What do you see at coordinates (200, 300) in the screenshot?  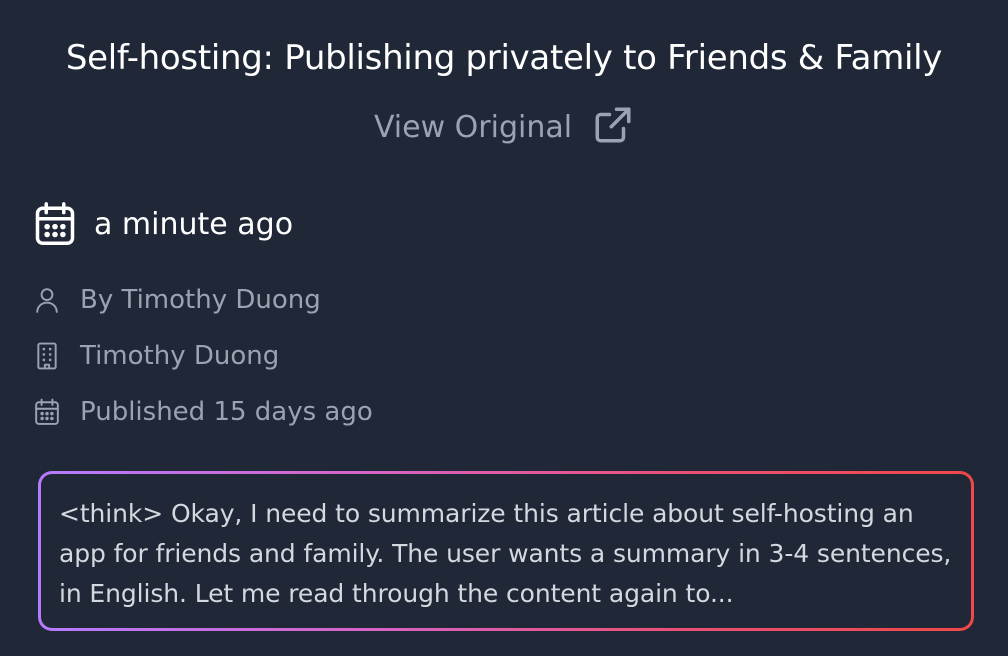 I see `author-name: By Timothy Duong` at bounding box center [200, 300].